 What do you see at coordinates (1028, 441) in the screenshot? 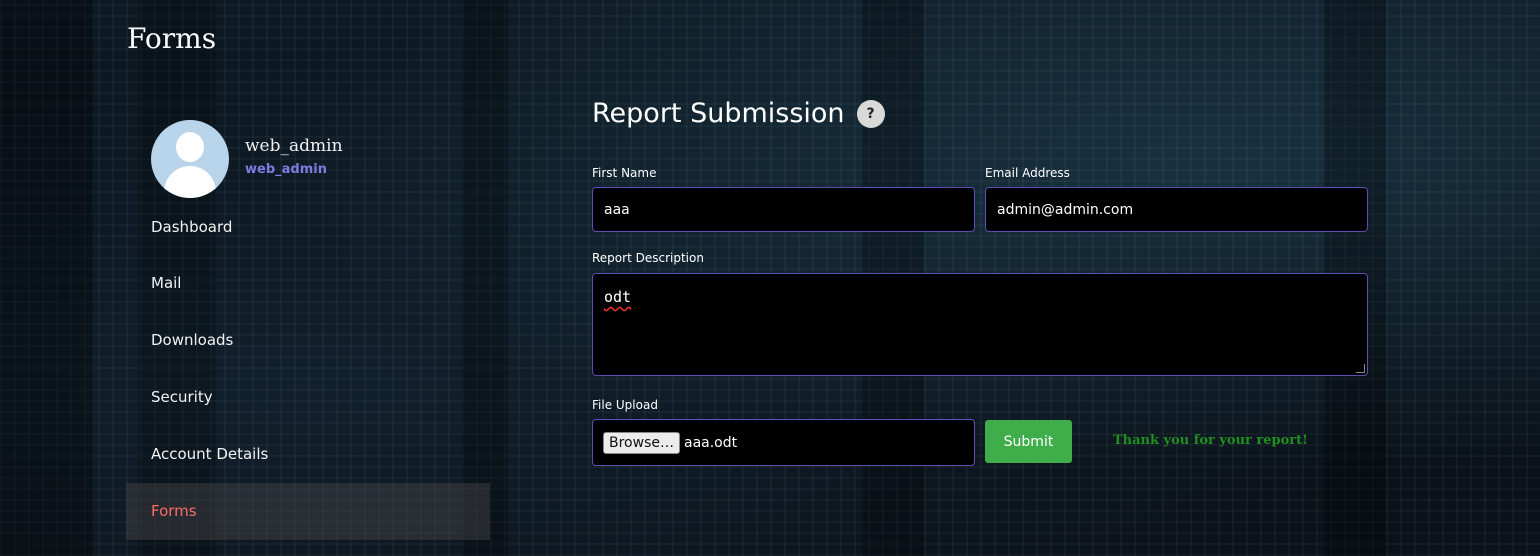
I see `submit-button: Submit` at bounding box center [1028, 441].